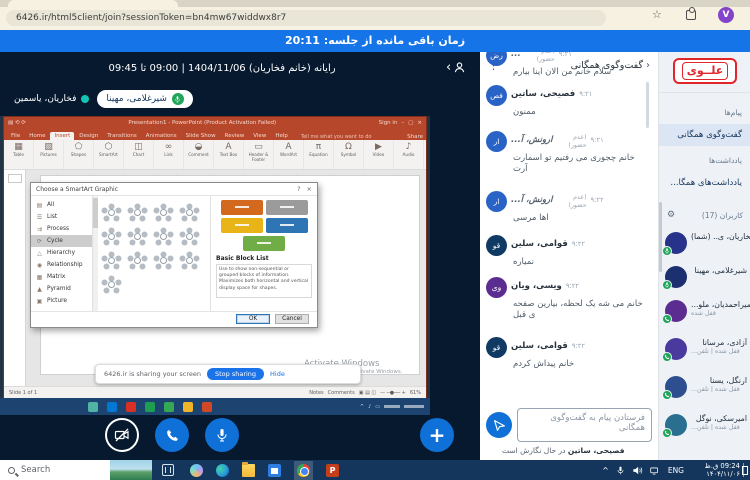  What do you see at coordinates (61, 205) in the screenshot?
I see `category-all: ▤ All` at bounding box center [61, 205].